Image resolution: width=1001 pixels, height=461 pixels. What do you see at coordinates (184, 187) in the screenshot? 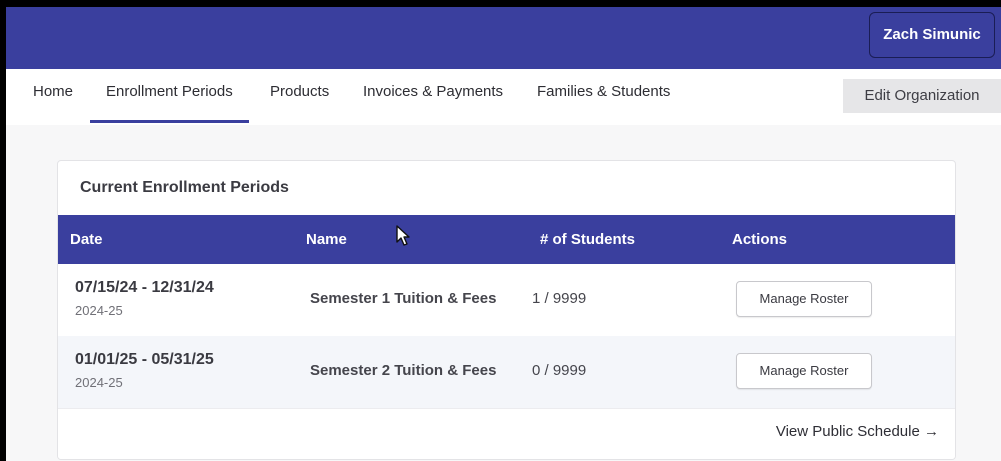
I see `card-title: Current Enrollment Periods` at bounding box center [184, 187].